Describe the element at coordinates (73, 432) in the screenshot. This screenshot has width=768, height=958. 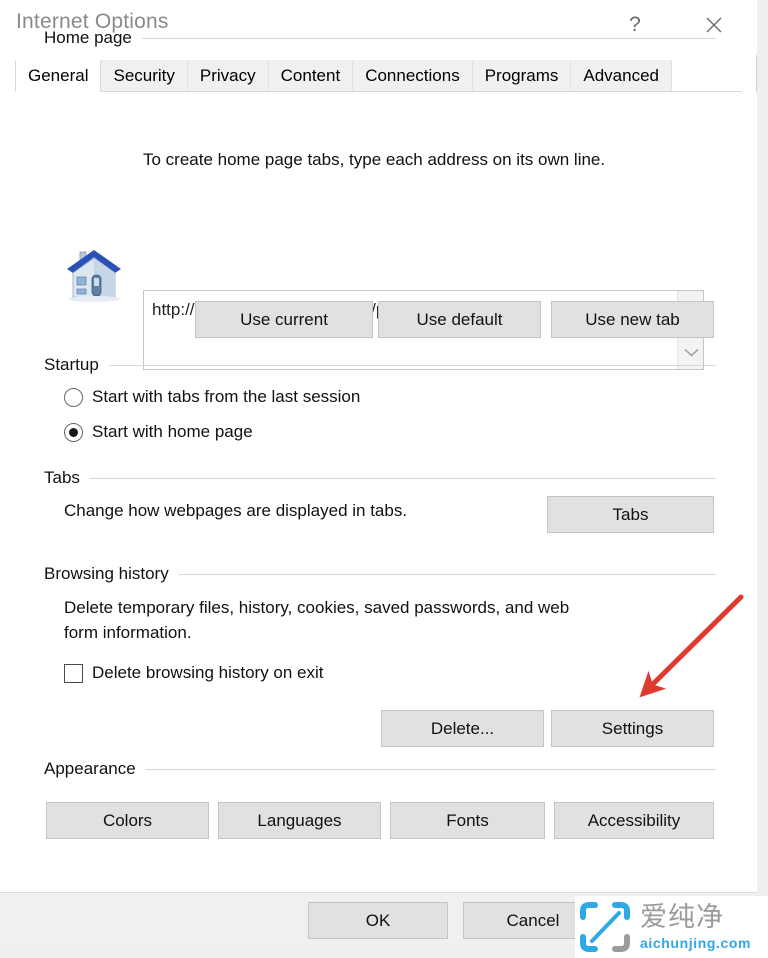
I see `radio-mark-selected` at that location.